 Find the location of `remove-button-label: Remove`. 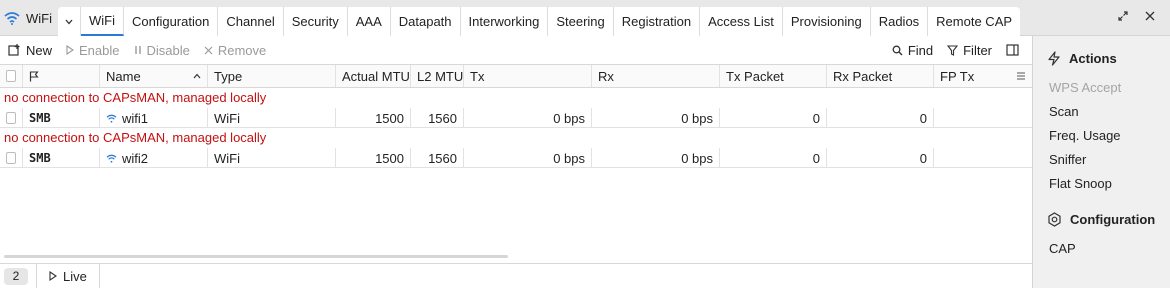

remove-button-label: Remove is located at coordinates (242, 50).